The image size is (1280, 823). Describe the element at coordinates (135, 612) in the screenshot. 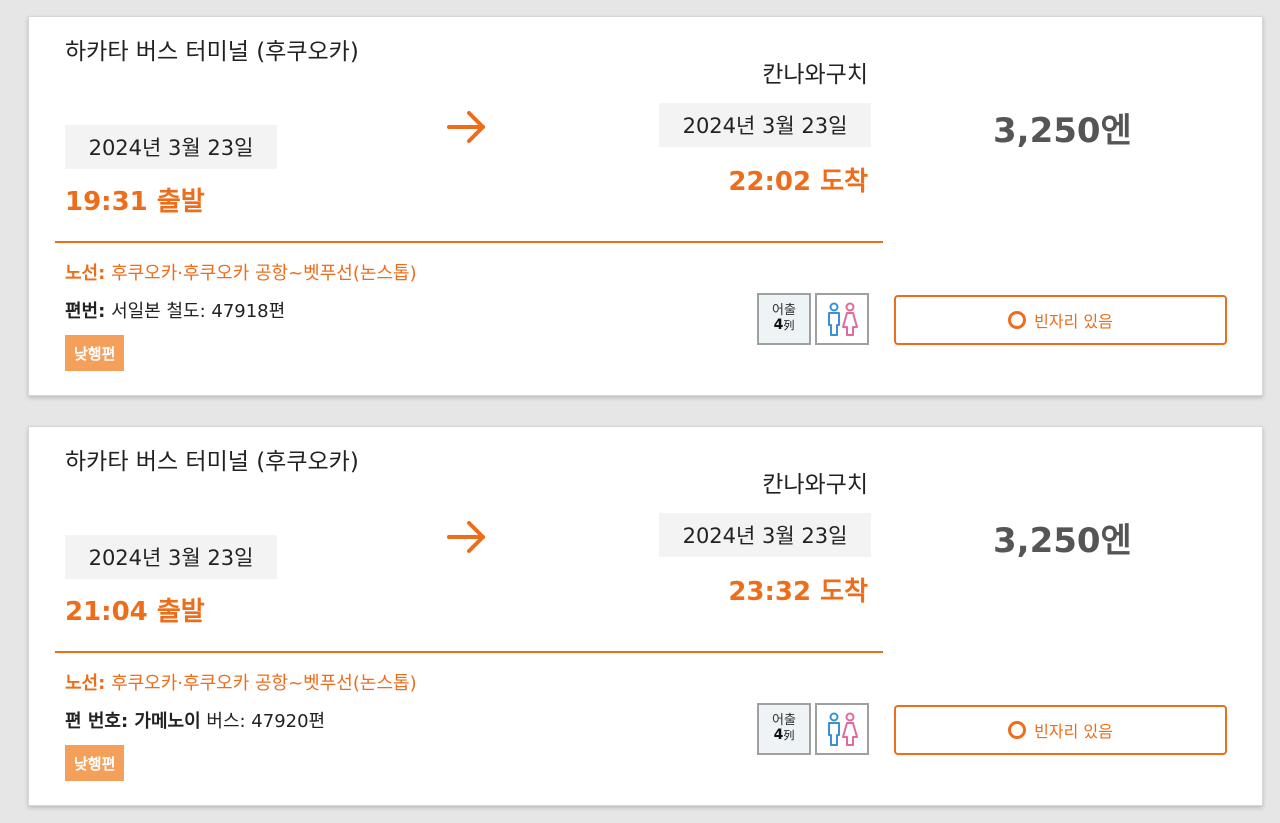

I see `departure-time: 21:04 출발` at that location.